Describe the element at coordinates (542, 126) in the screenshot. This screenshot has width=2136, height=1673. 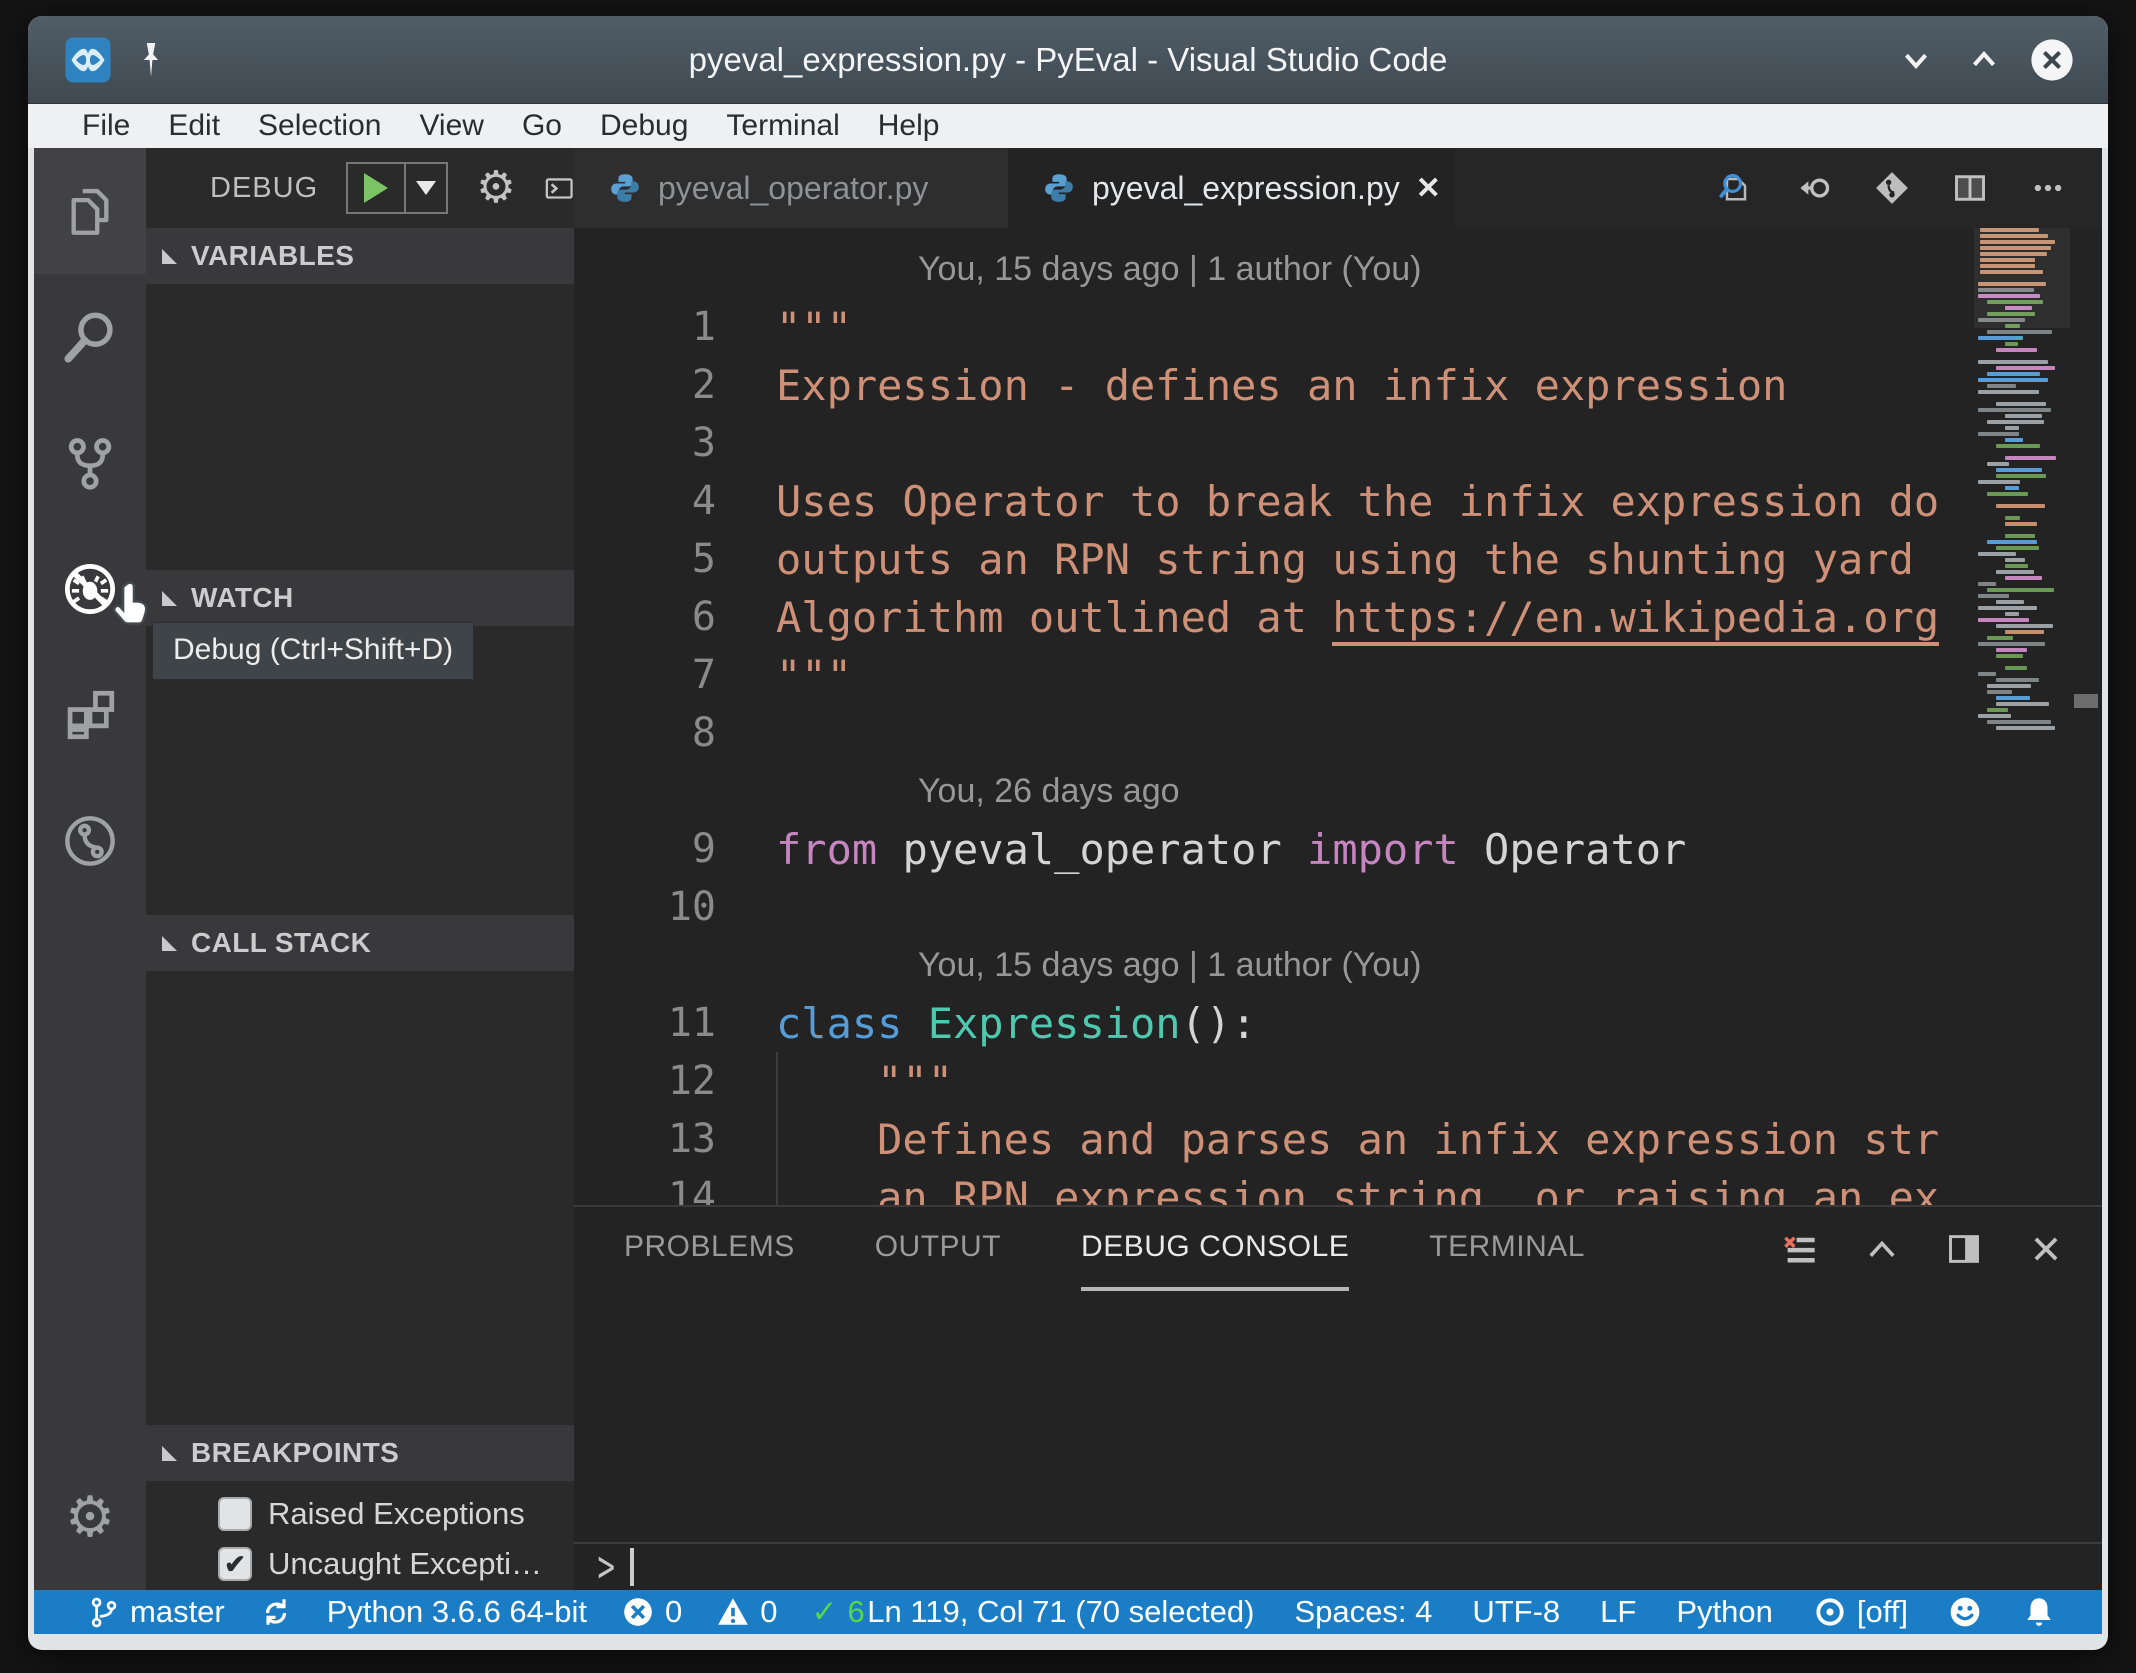
I see `menu-go: Go` at that location.